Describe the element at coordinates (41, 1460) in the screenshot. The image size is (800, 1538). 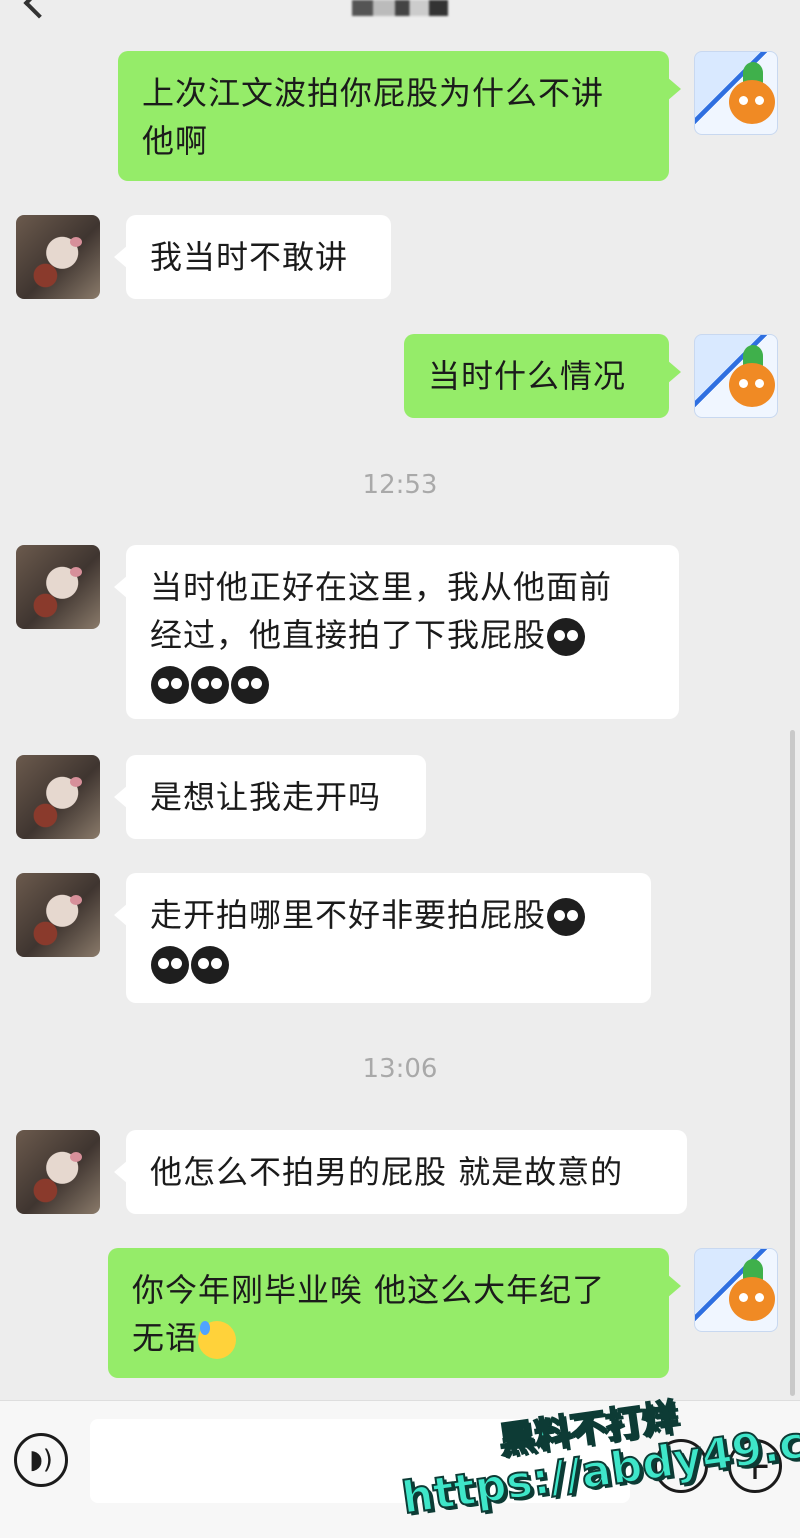
I see `voice-icon: ◗)` at that location.